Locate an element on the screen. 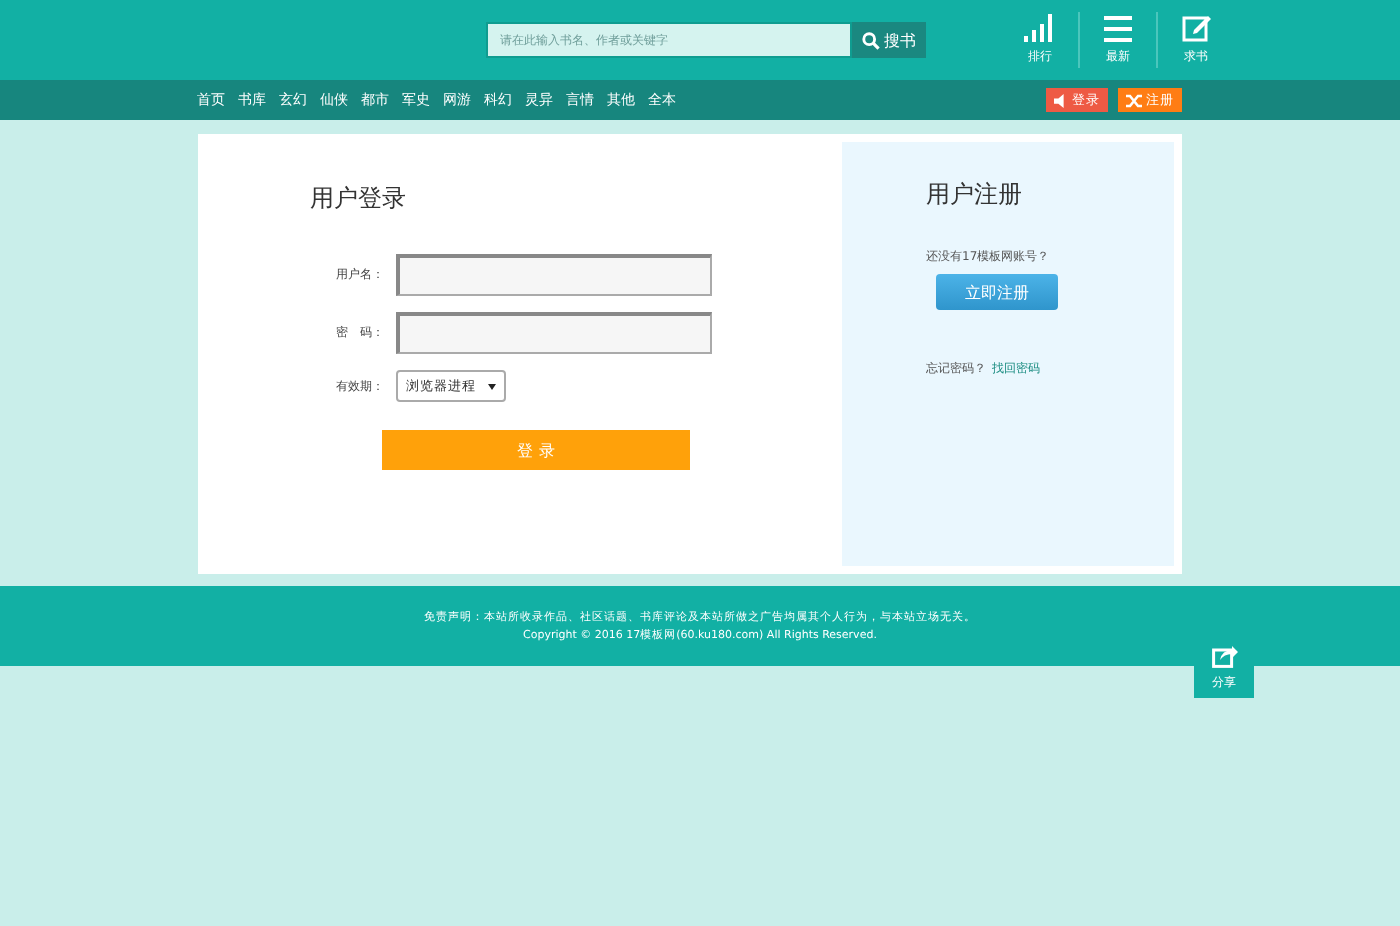 The width and height of the screenshot is (1400, 926). search-button: 搜书 is located at coordinates (889, 40).